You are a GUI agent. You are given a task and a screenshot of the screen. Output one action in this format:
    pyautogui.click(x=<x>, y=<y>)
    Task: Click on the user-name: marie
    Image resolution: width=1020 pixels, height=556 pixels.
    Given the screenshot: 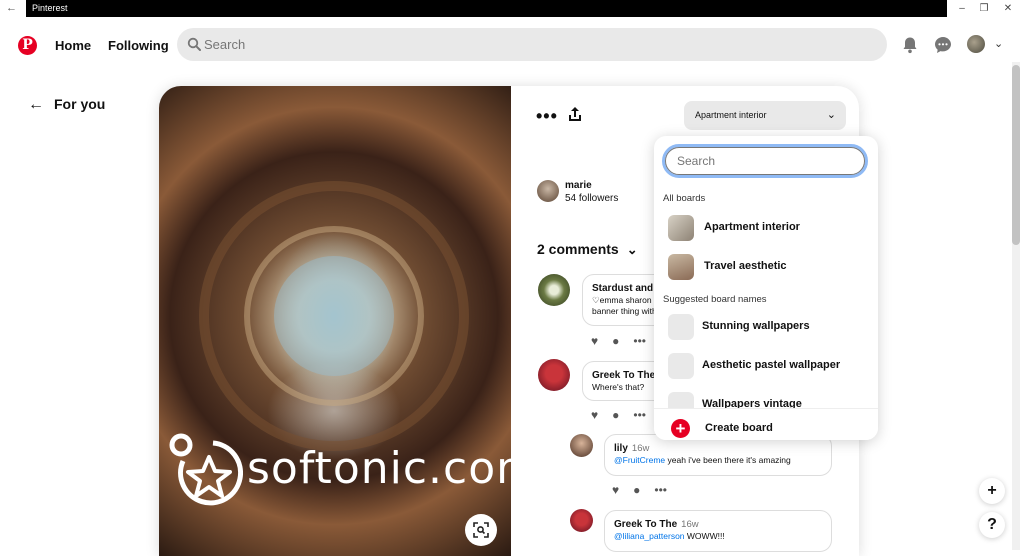 What is the action you would take?
    pyautogui.click(x=578, y=185)
    